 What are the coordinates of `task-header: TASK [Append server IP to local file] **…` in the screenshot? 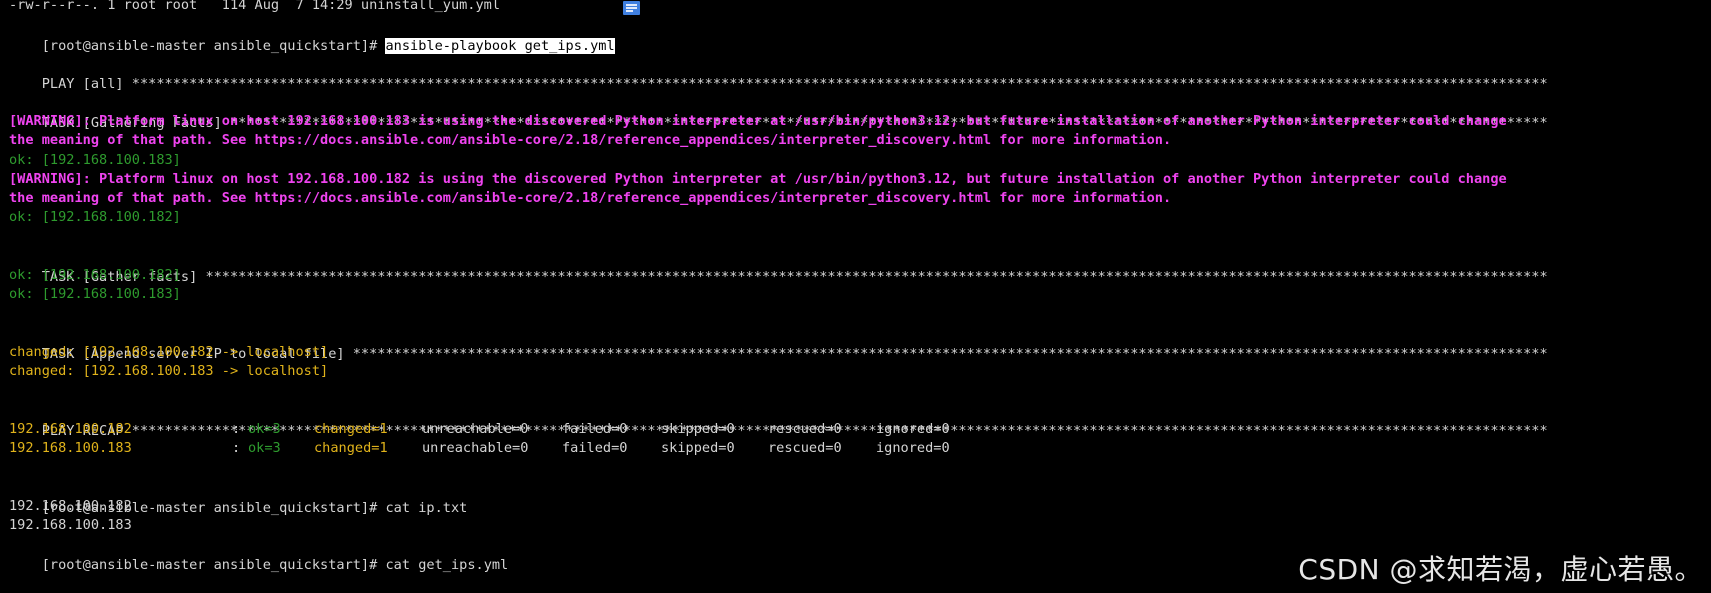 It's located at (778, 342).